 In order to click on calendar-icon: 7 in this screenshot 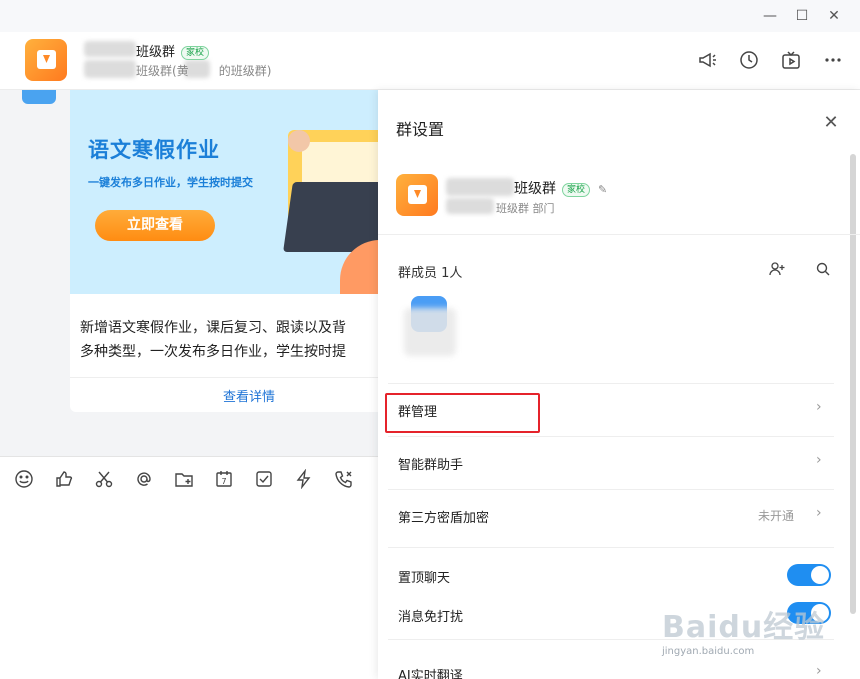, I will do `click(224, 479)`.